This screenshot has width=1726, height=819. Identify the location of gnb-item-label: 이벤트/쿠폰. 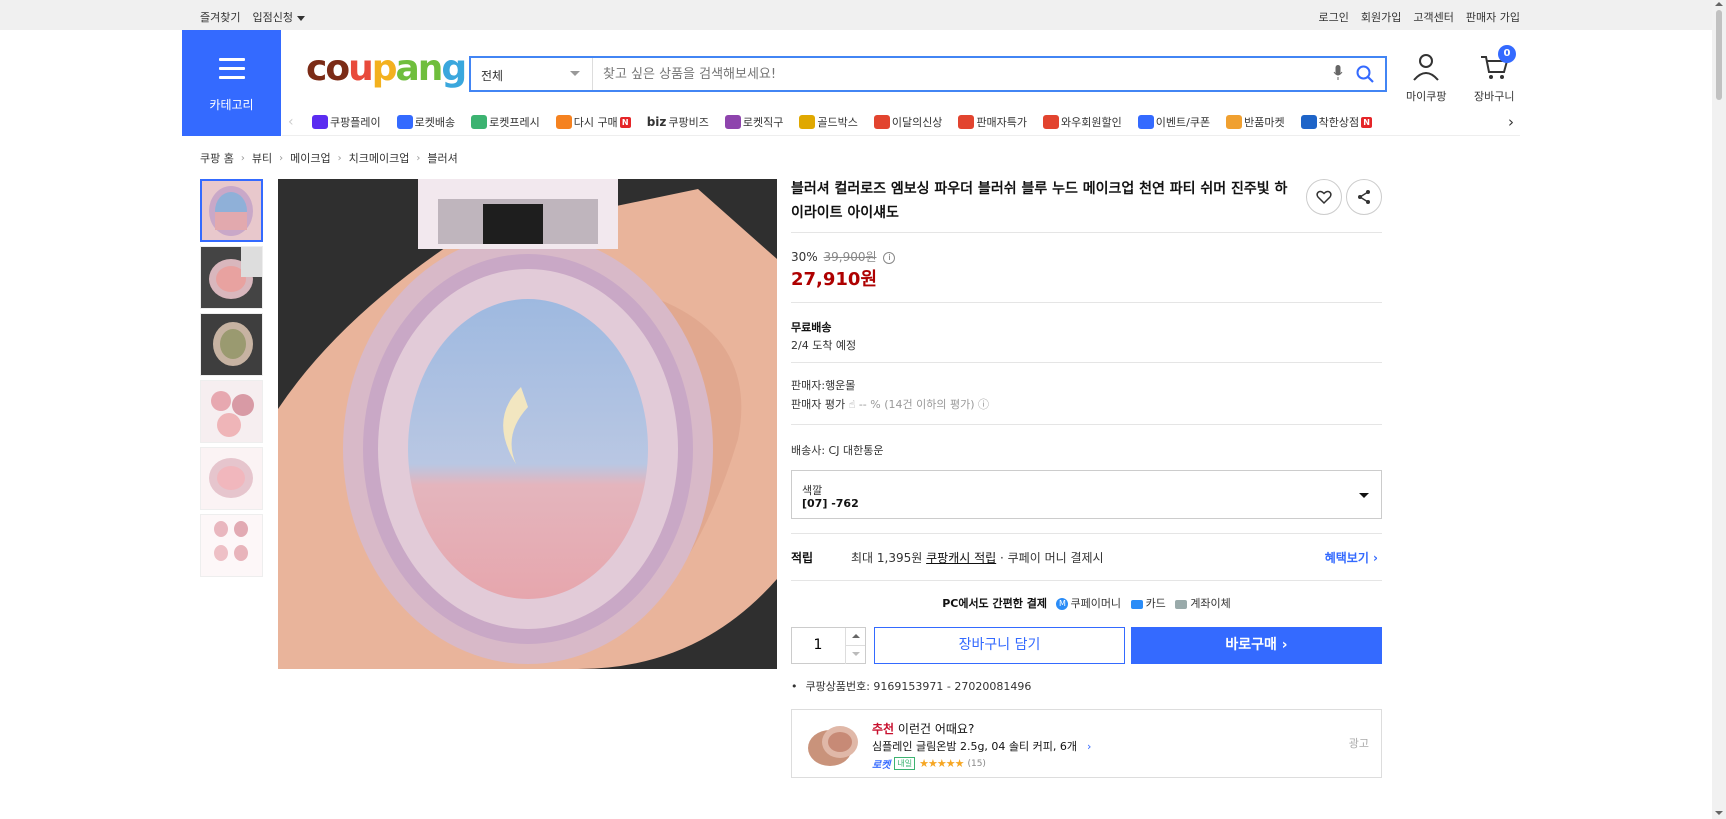
(1183, 122).